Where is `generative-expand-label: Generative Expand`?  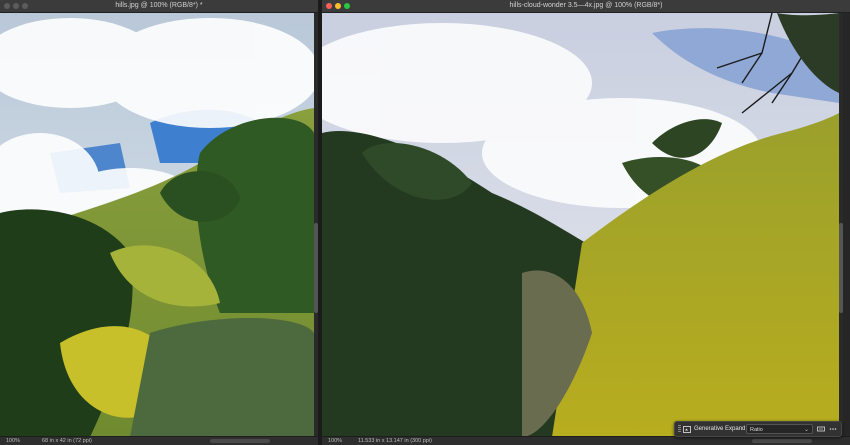
generative-expand-label: Generative Expand is located at coordinates (720, 429).